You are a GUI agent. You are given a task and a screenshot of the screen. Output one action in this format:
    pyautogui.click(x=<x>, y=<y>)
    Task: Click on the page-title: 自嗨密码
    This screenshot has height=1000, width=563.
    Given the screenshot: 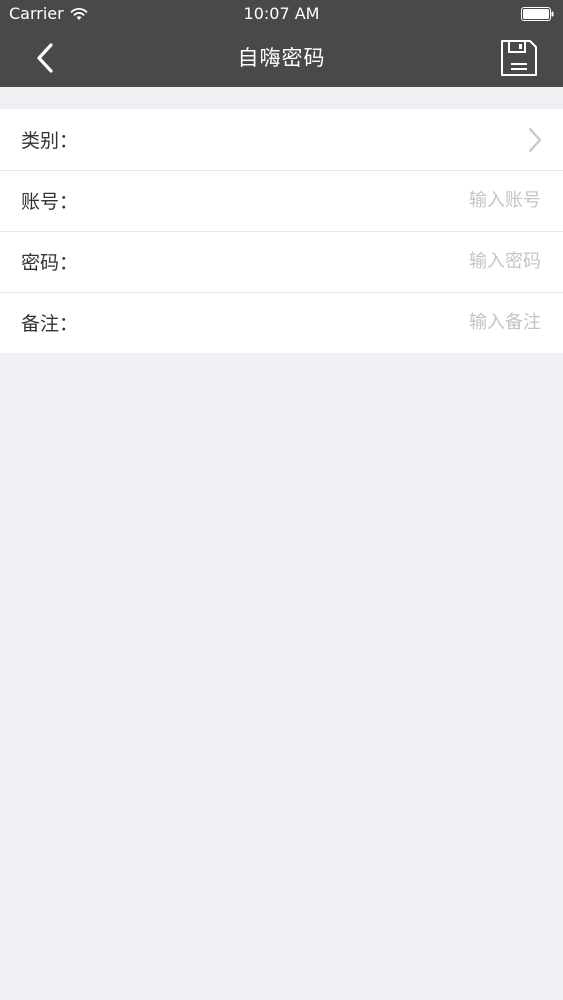 What is the action you would take?
    pyautogui.click(x=281, y=58)
    